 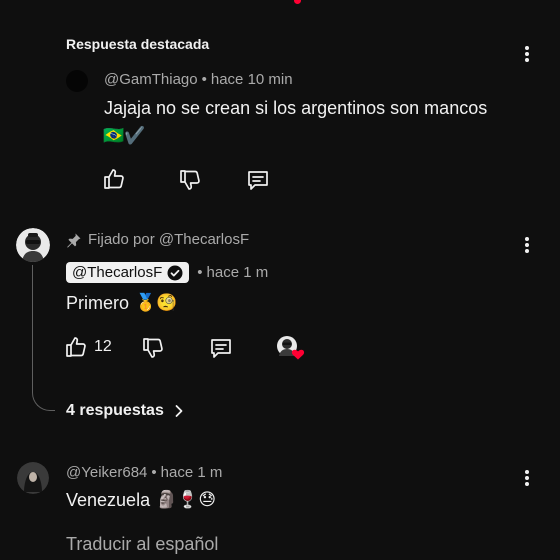 What do you see at coordinates (98, 303) in the screenshot?
I see `comment-text: Primero` at bounding box center [98, 303].